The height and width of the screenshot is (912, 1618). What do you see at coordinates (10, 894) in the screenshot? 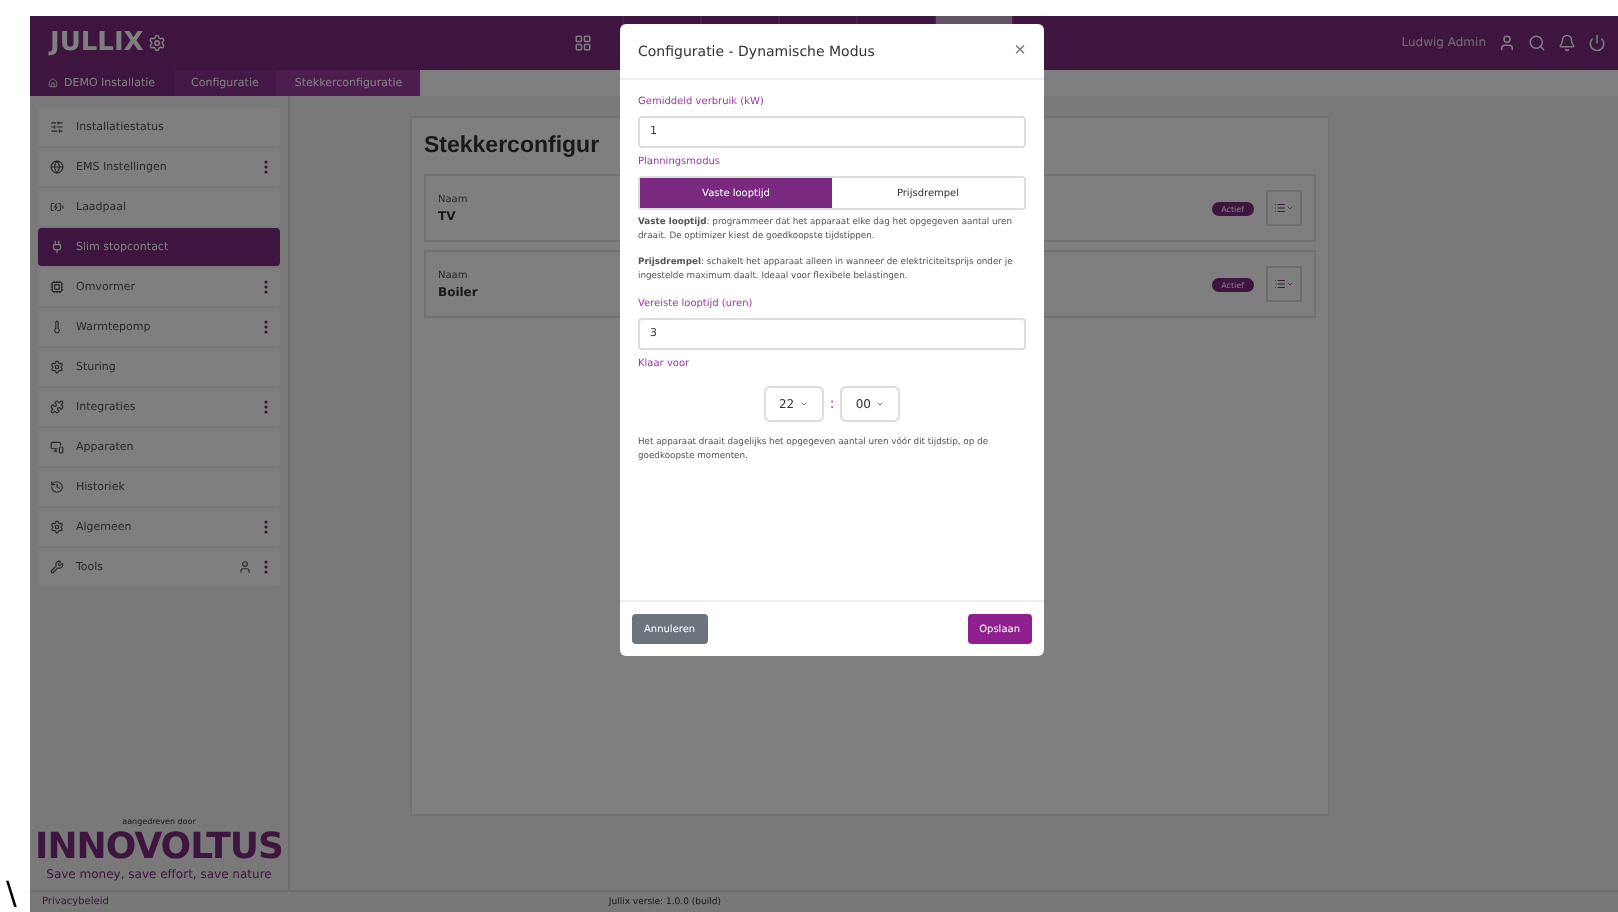
I see `backslash-mark: \` at bounding box center [10, 894].